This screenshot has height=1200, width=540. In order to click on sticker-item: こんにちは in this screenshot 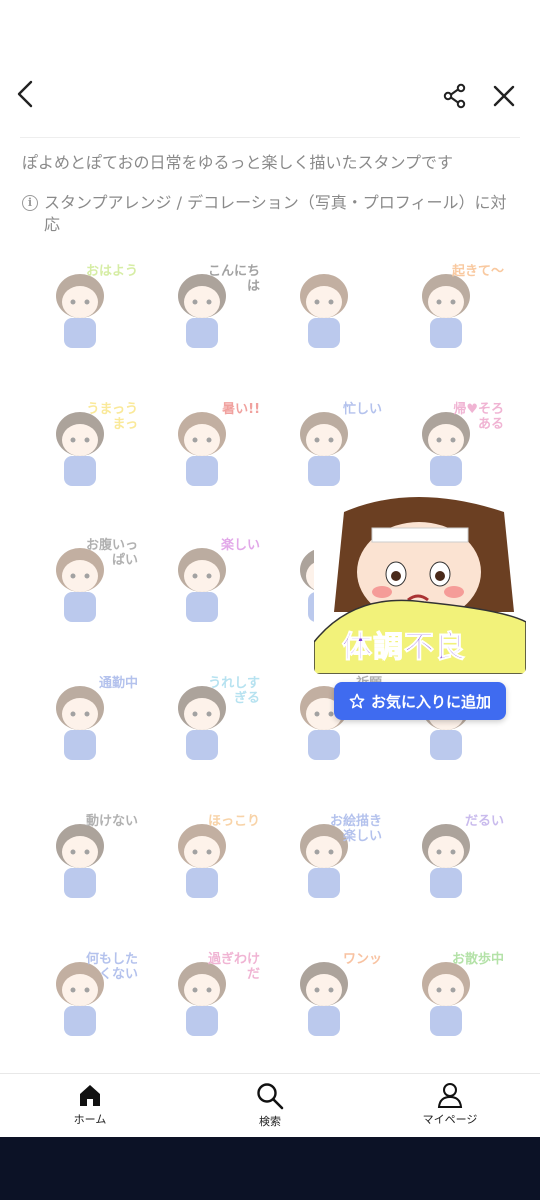, I will do `click(208, 308)`.